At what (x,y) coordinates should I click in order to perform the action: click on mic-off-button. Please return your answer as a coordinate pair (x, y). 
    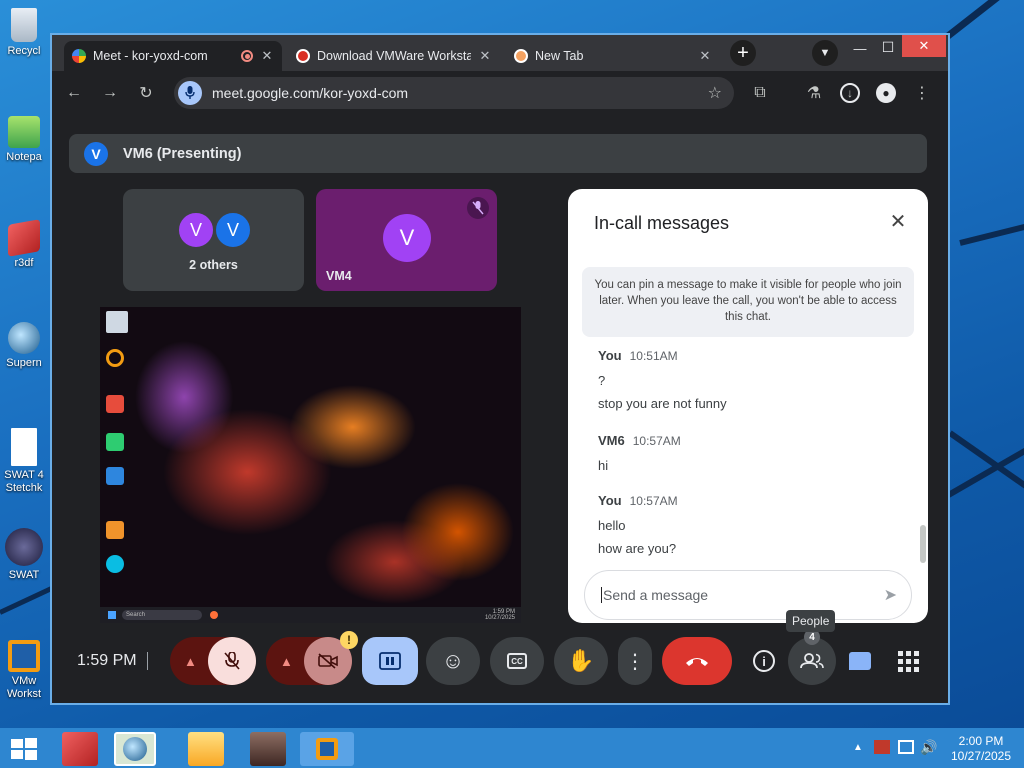
    Looking at the image, I should click on (232, 661).